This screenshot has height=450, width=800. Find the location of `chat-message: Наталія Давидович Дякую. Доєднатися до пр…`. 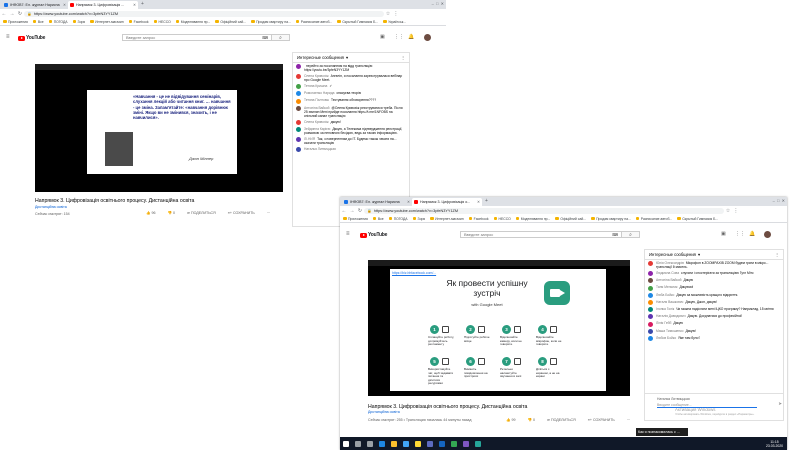

chat-message: Наталія Давидович Дякую. Доєднатися до пр… is located at coordinates (714, 316).